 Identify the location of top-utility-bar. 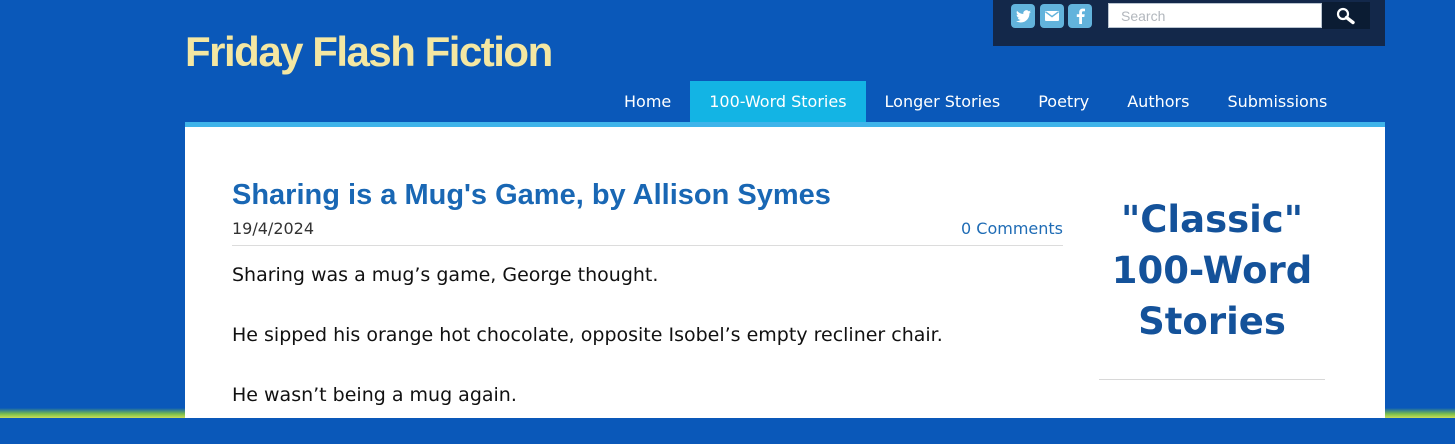
(1189, 23).